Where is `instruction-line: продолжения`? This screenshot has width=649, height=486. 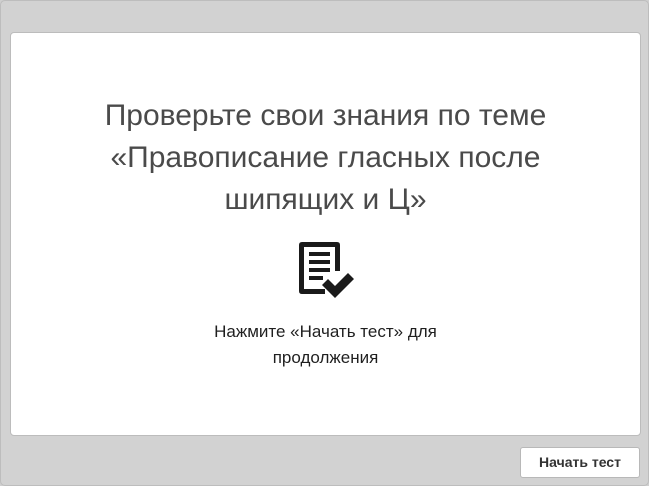 instruction-line: продолжения is located at coordinates (325, 357).